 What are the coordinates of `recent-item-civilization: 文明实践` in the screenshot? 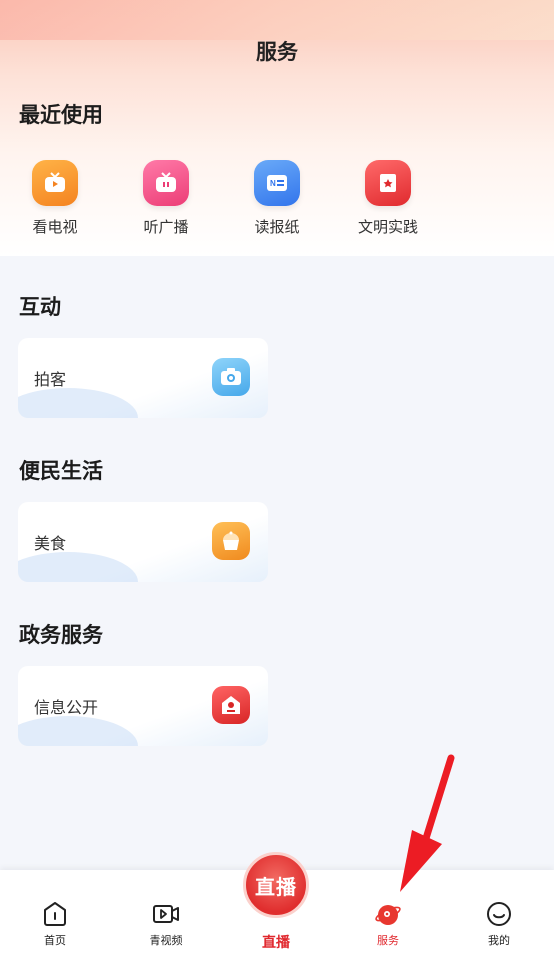 It's located at (388, 198).